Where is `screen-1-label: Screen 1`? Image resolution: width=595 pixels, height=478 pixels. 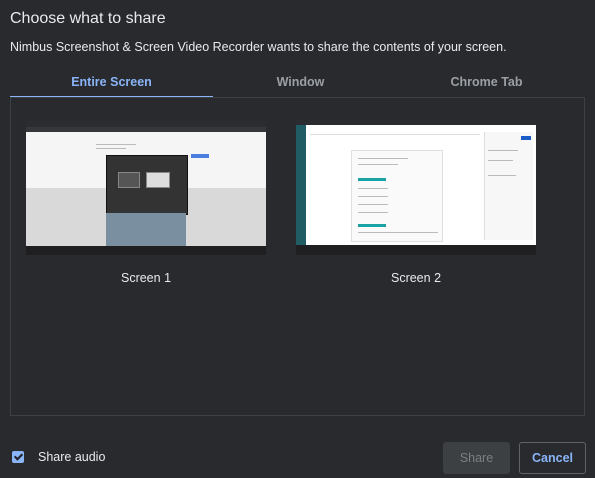 screen-1-label: Screen 1 is located at coordinates (146, 278).